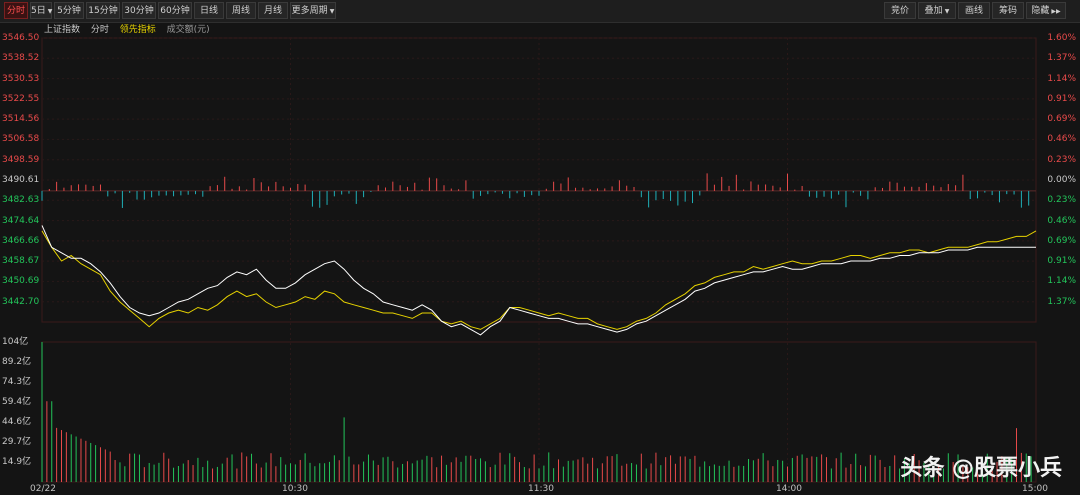  What do you see at coordinates (789, 489) in the screenshot?
I see `time-tick-label: 14:00` at bounding box center [789, 489].